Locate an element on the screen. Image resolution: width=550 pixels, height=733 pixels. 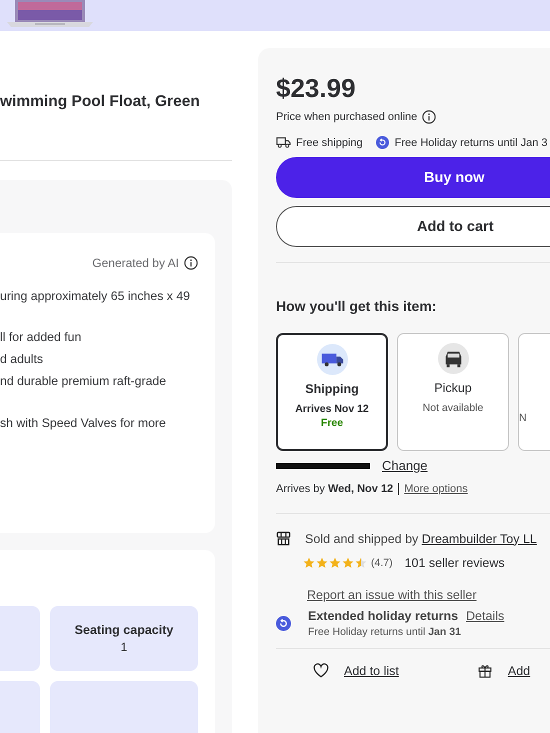
delivery-option: N is located at coordinates (534, 392).